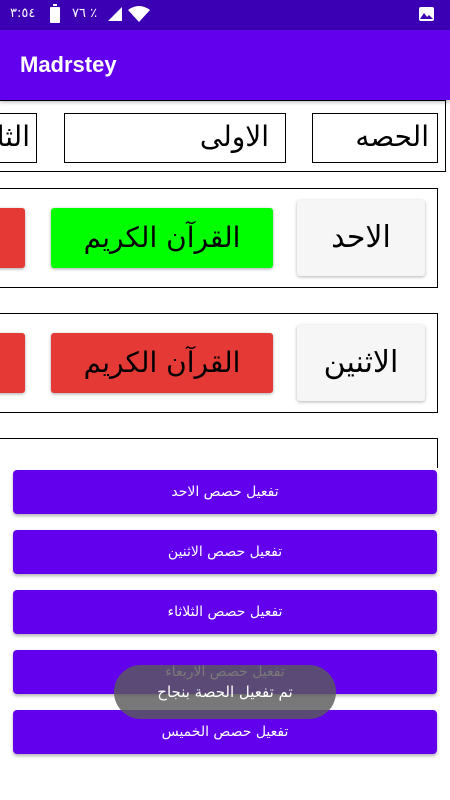  I want to click on period-cell-header: الحصه, so click(375, 138).